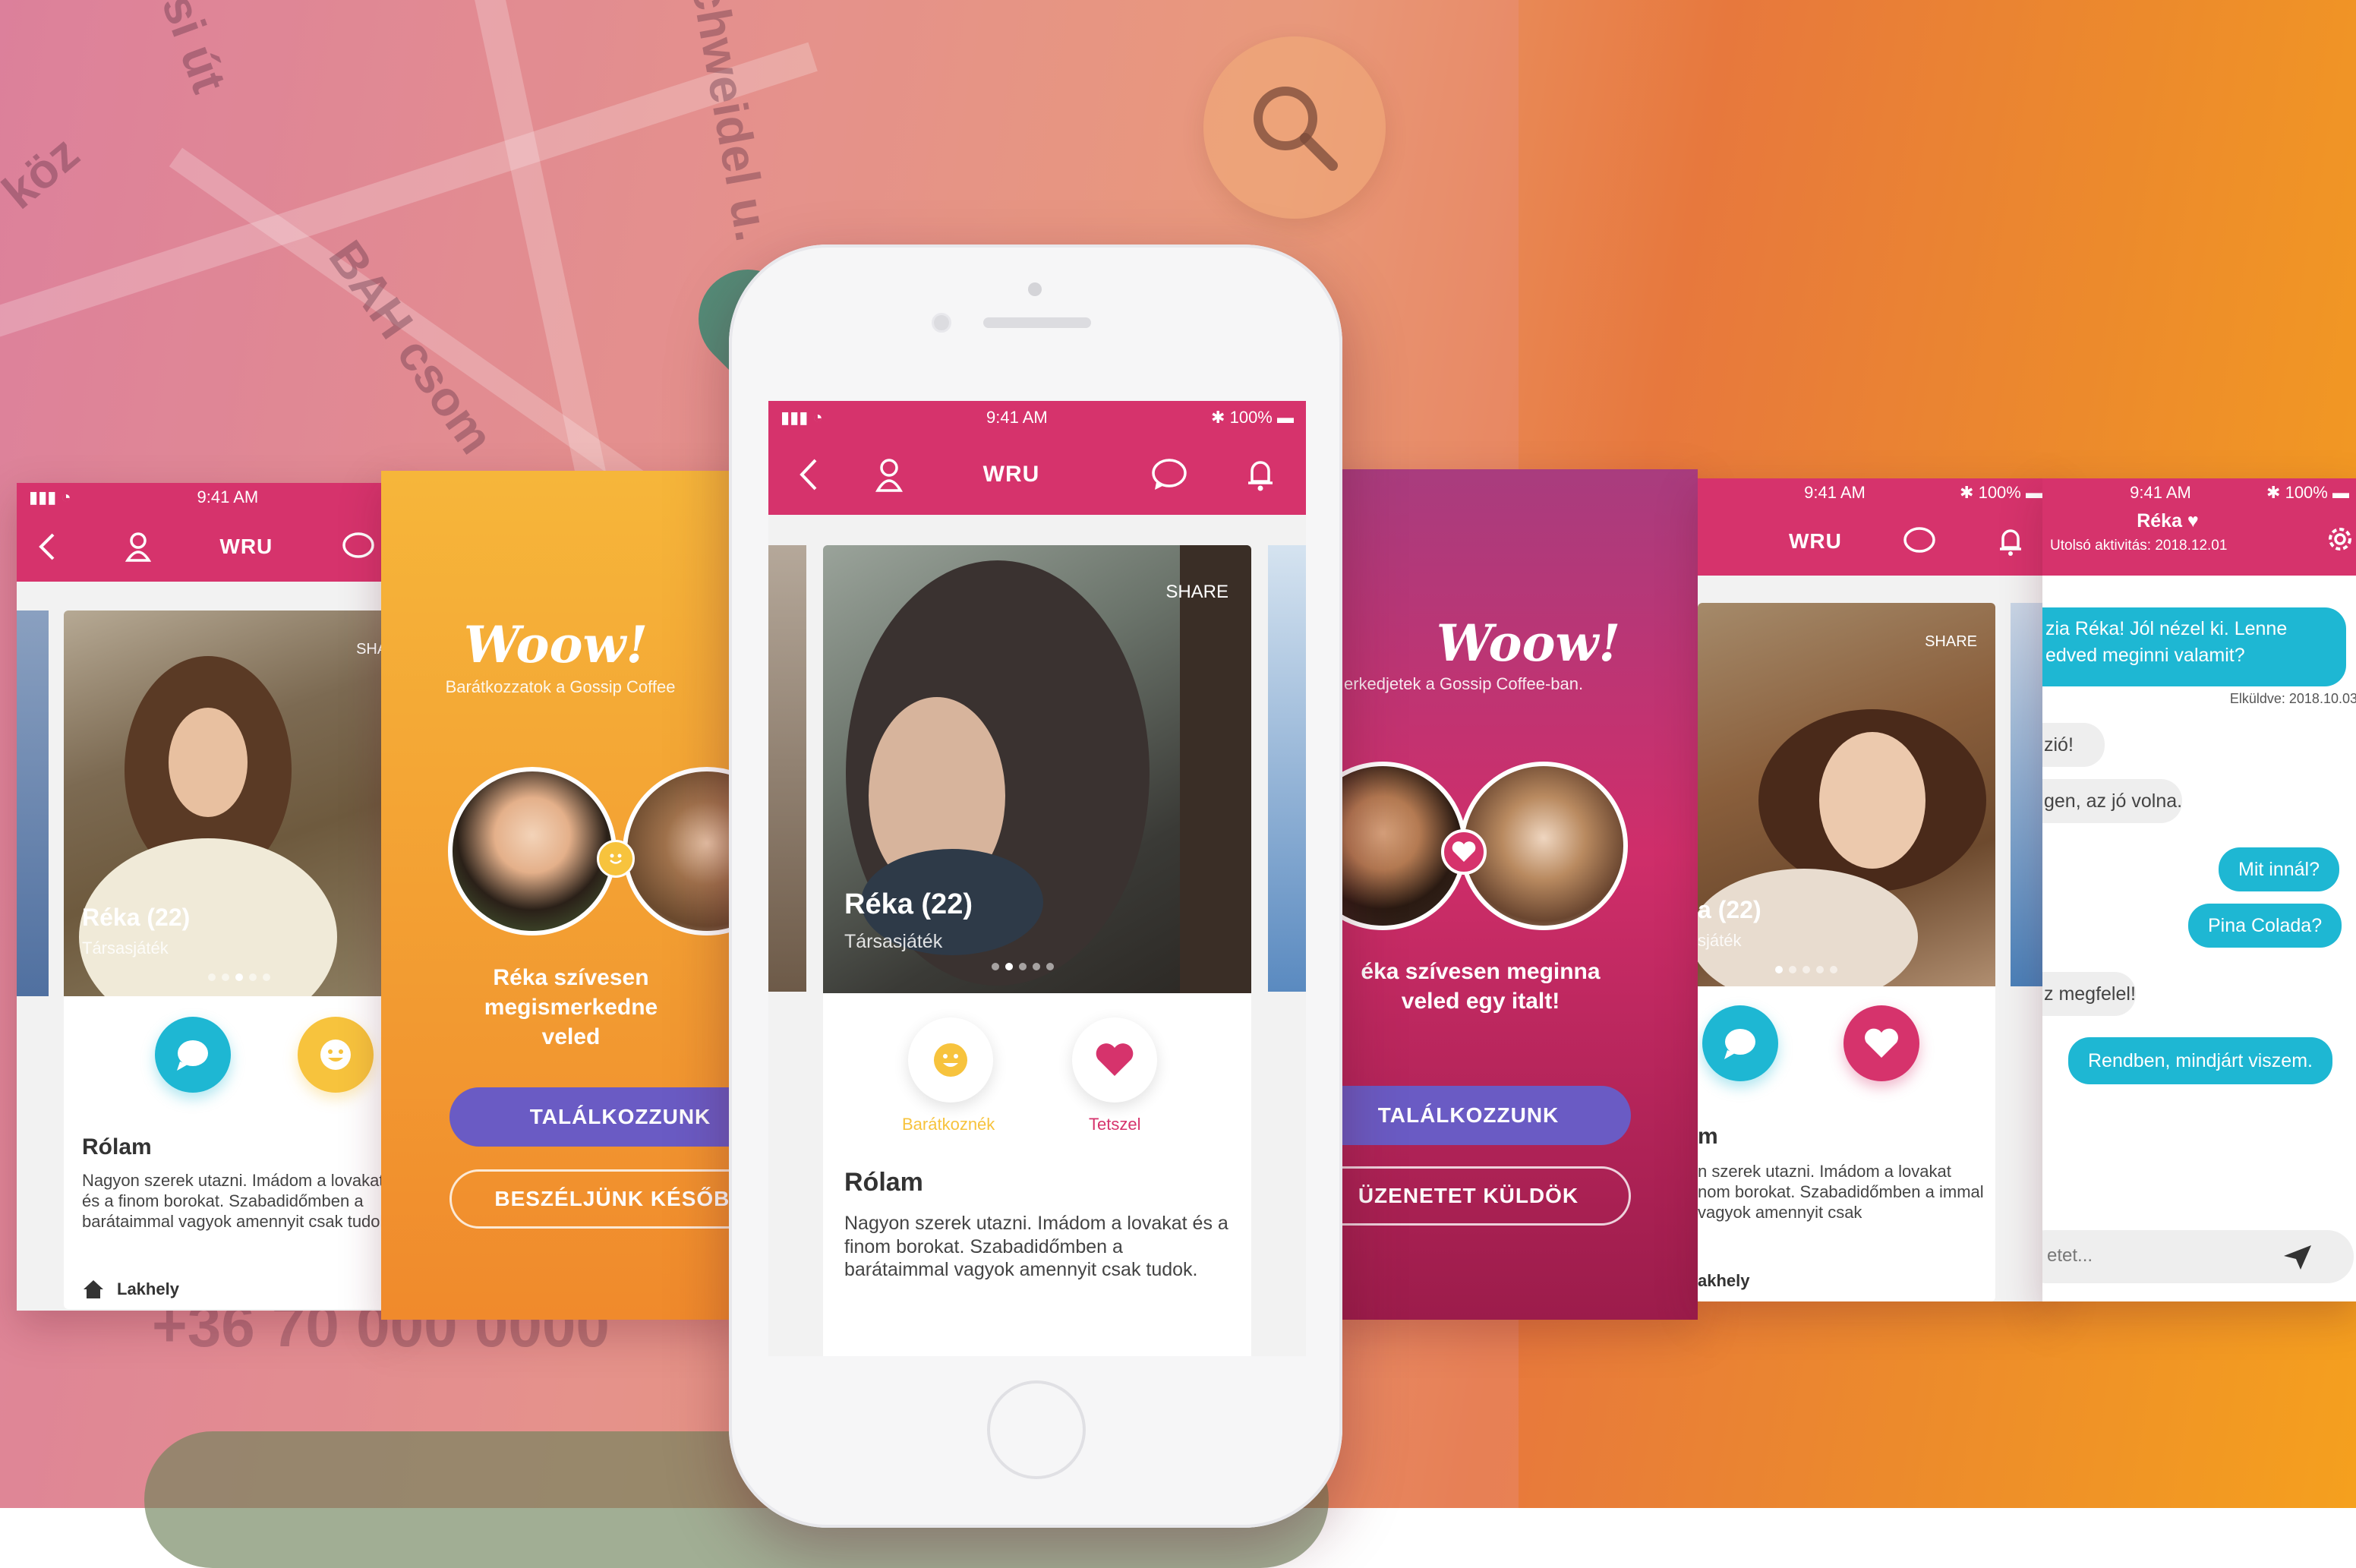 Image resolution: width=2356 pixels, height=1568 pixels. Describe the element at coordinates (2139, 546) in the screenshot. I see `chat-last-active: Utolsó aktivitás: 2018.12.01` at that location.